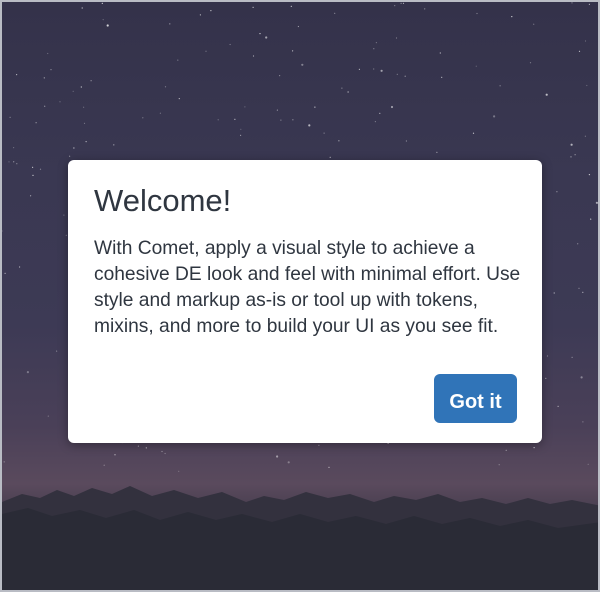 Image resolution: width=600 pixels, height=592 pixels. What do you see at coordinates (475, 402) in the screenshot?
I see `got-it-button-label: Got it` at bounding box center [475, 402].